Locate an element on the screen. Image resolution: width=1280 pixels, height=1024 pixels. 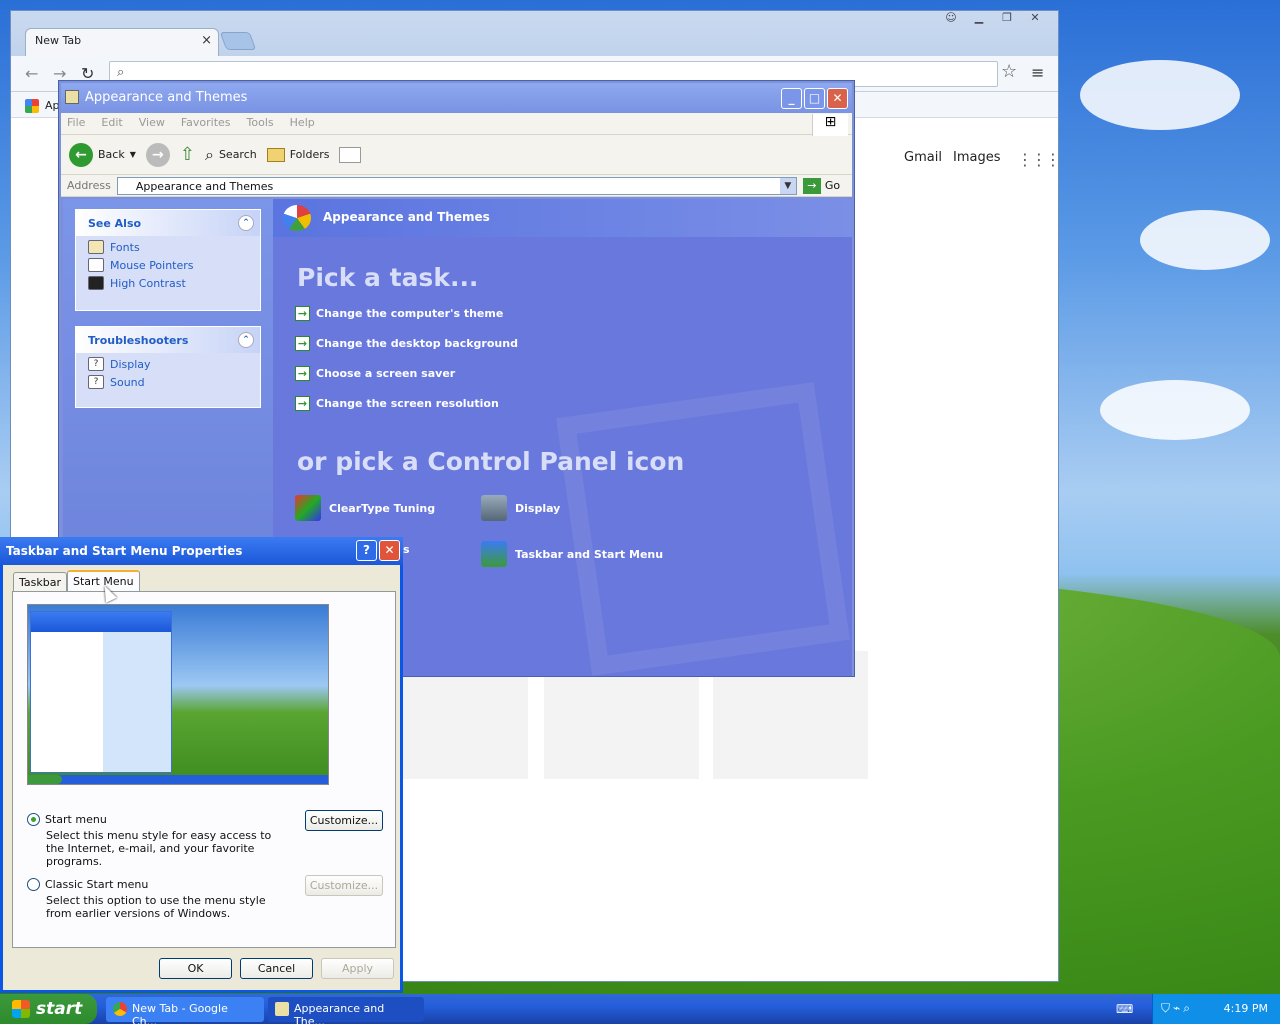
security-shield-icon: ⛉ is located at coordinates (1165, 1008).